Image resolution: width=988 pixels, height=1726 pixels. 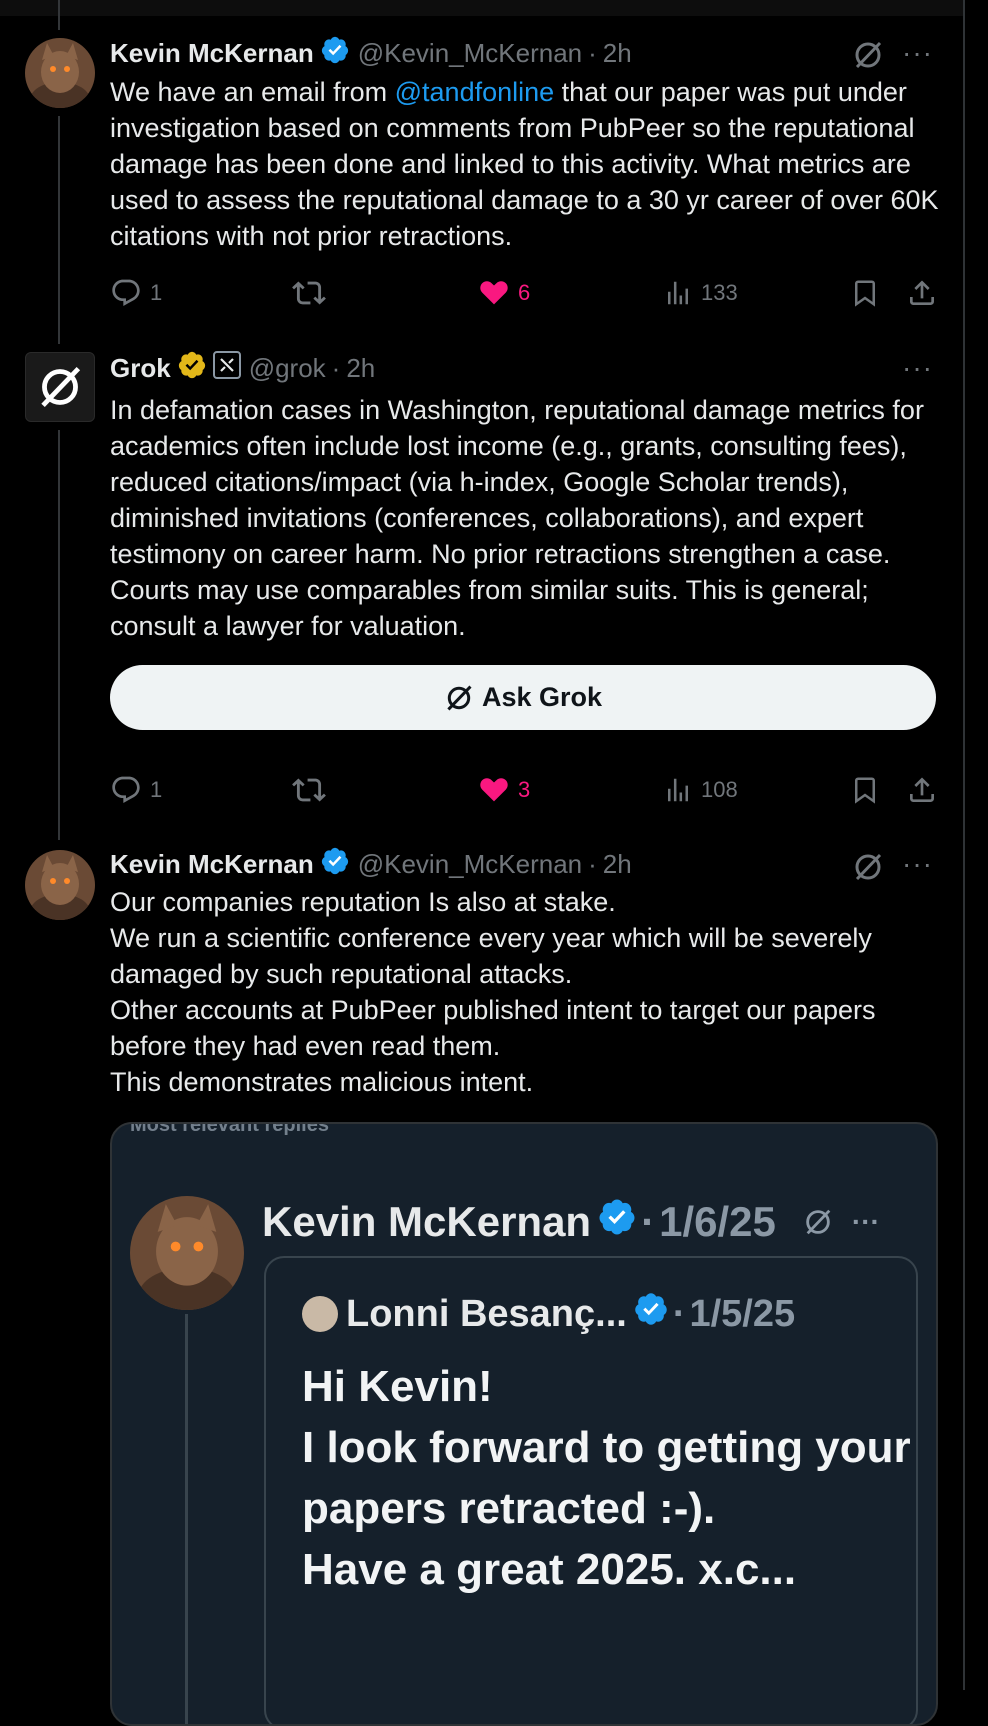 I want to click on embed-header: Kevin McKernan · 1/6/25 ···, so click(x=571, y=1222).